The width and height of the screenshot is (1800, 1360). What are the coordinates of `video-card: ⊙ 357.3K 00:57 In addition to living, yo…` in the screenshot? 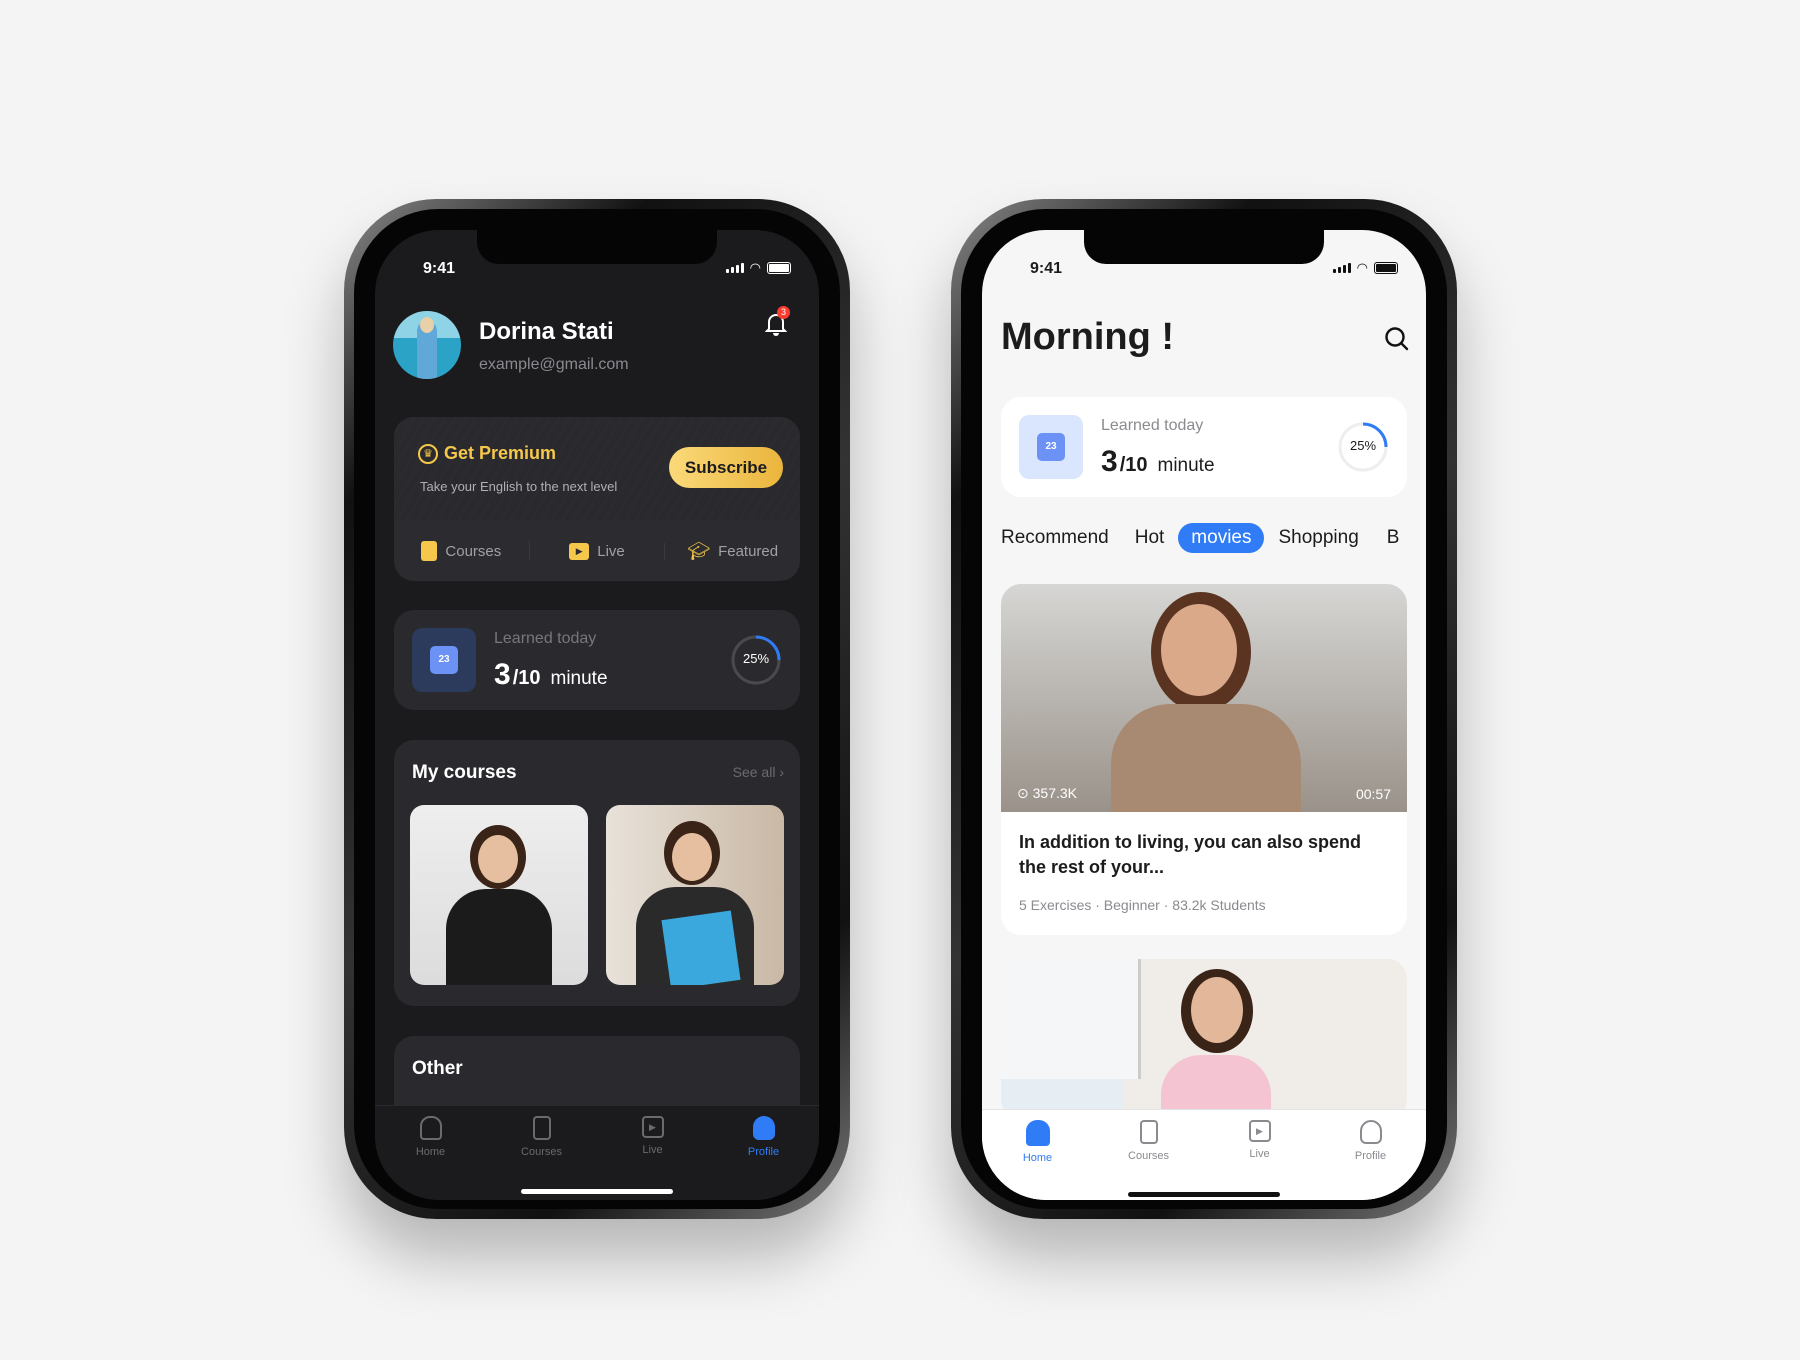 It's located at (1204, 759).